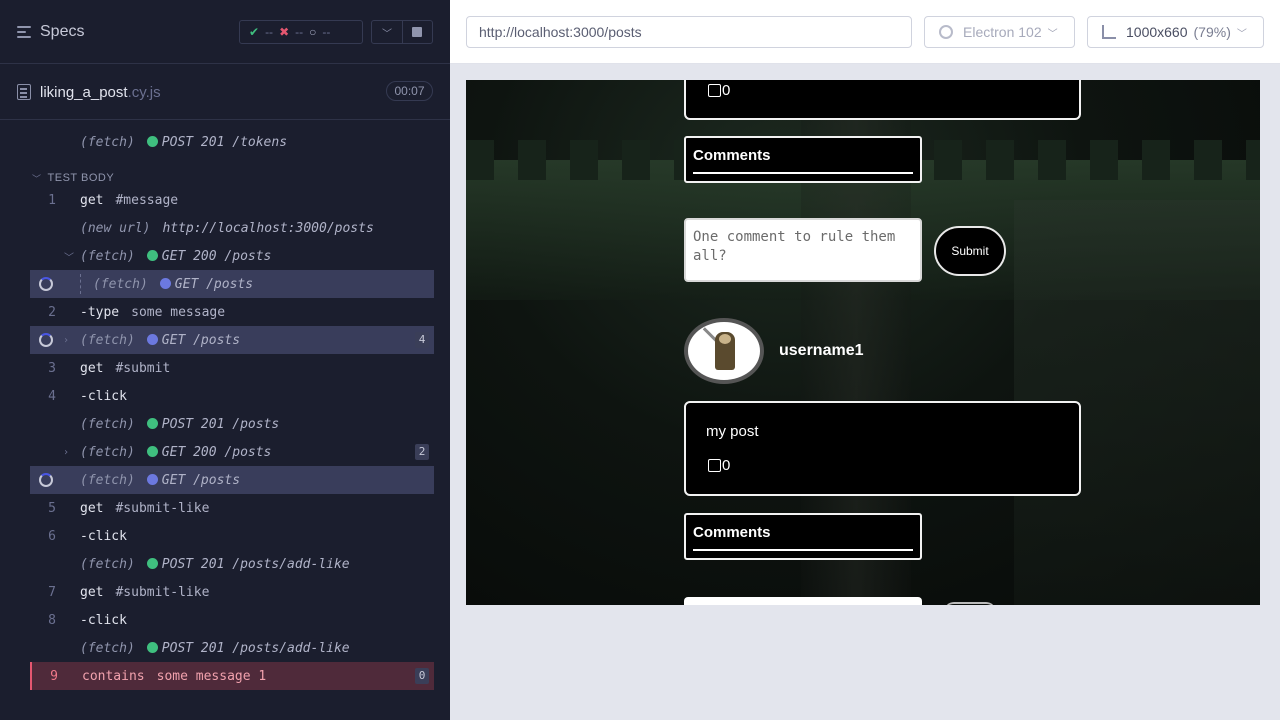 This screenshot has width=1280, height=720. What do you see at coordinates (81, 178) in the screenshot?
I see `section-title: TEST BODY` at bounding box center [81, 178].